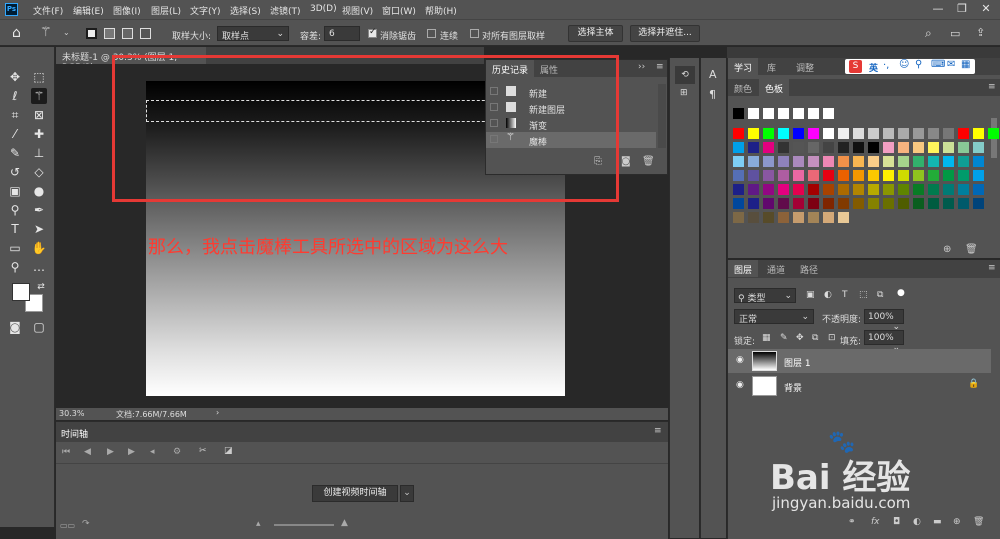 This screenshot has height=539, width=1000. I want to click on convert-icon: ↷, so click(86, 524).